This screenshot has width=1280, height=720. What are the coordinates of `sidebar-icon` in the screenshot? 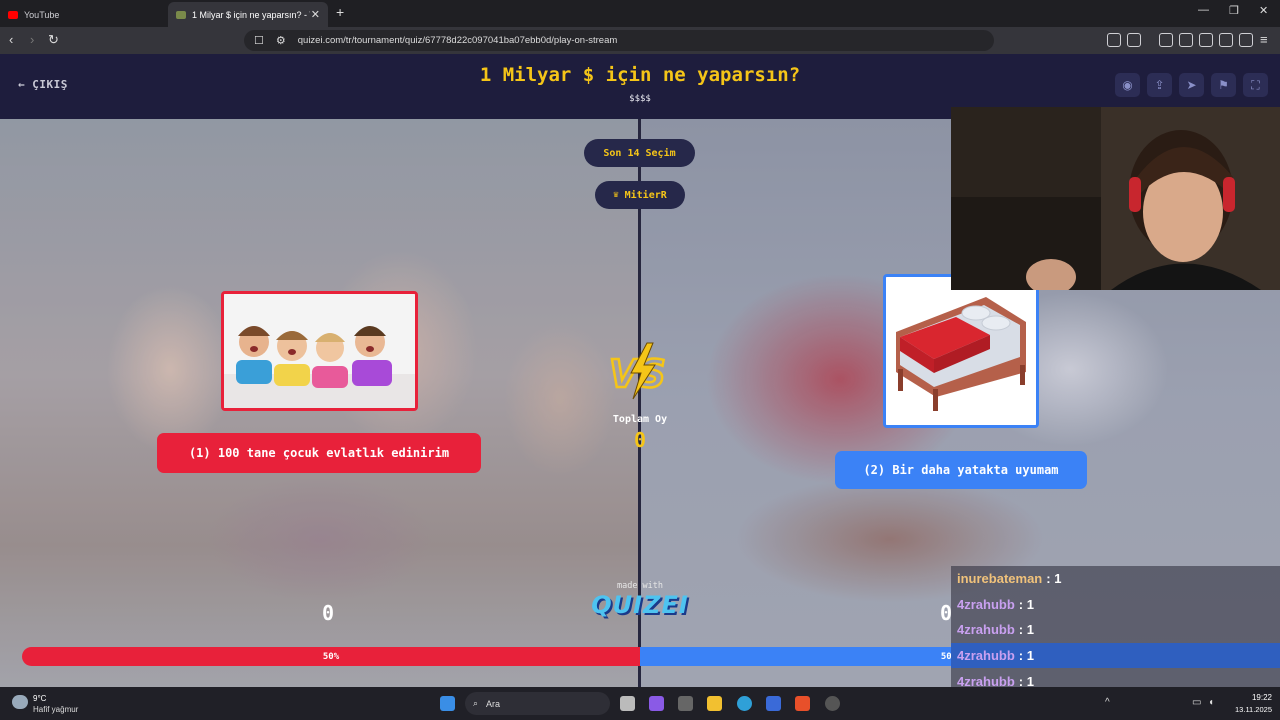 It's located at (1186, 40).